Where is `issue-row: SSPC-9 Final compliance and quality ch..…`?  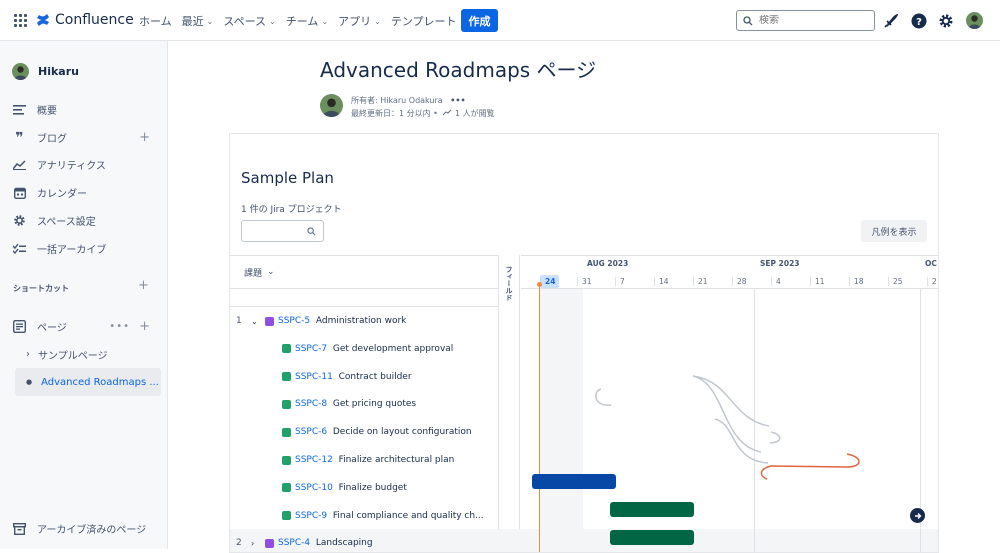 issue-row: SSPC-9 Final compliance and quality ch..… is located at coordinates (364, 516).